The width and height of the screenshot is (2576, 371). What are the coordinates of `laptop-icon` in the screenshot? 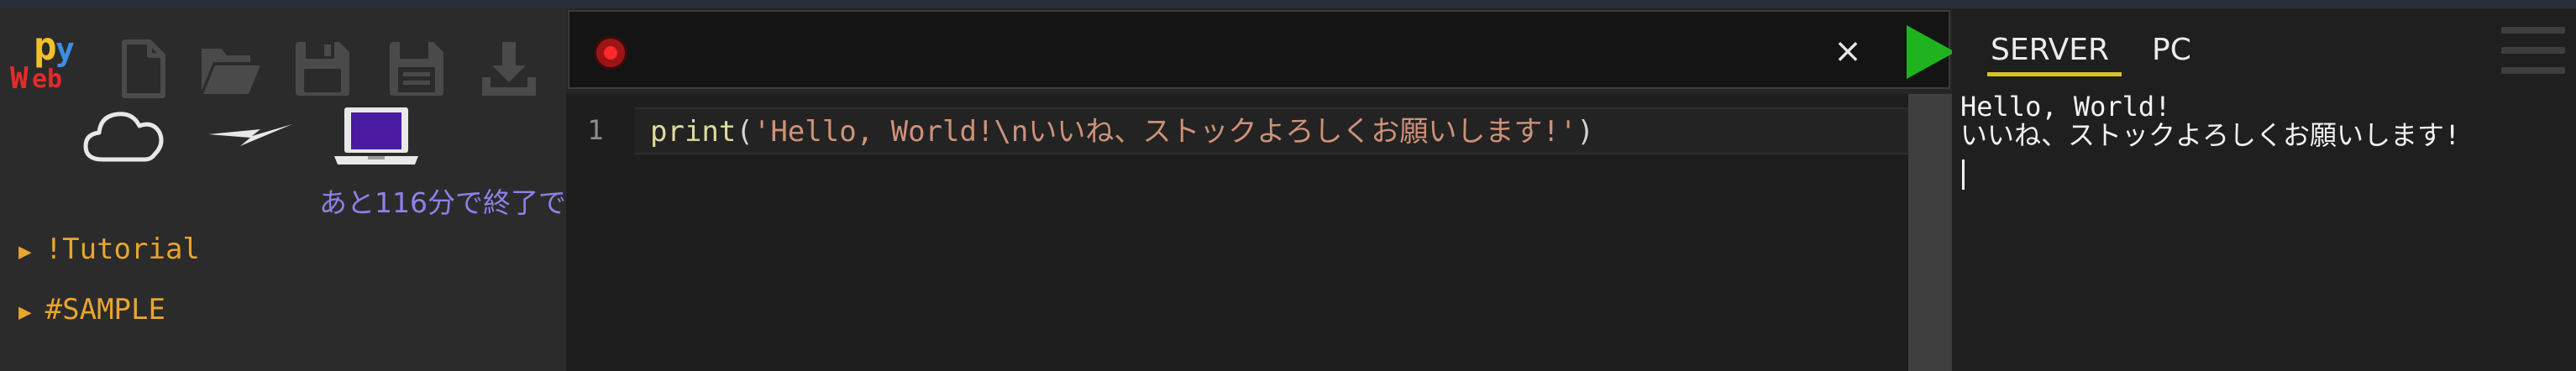 It's located at (376, 136).